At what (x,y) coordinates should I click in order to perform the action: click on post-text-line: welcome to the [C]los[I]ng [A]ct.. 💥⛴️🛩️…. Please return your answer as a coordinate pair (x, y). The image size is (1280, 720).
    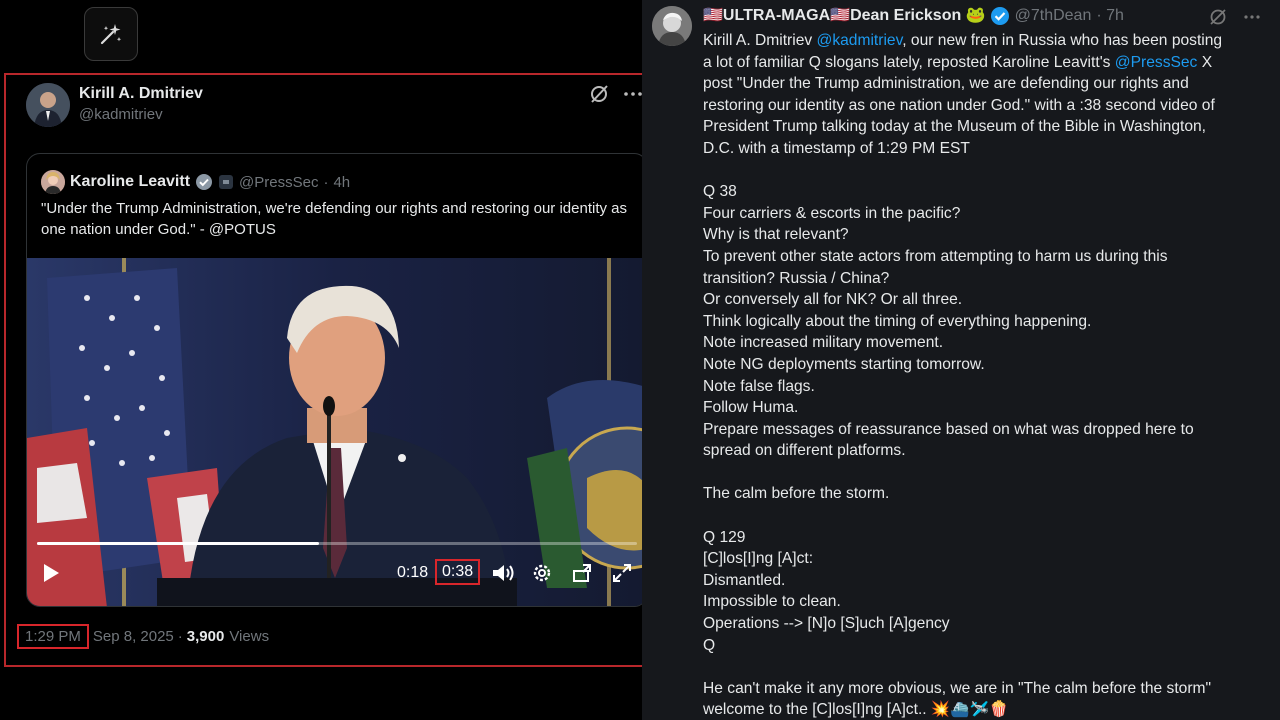
    Looking at the image, I should click on (983, 709).